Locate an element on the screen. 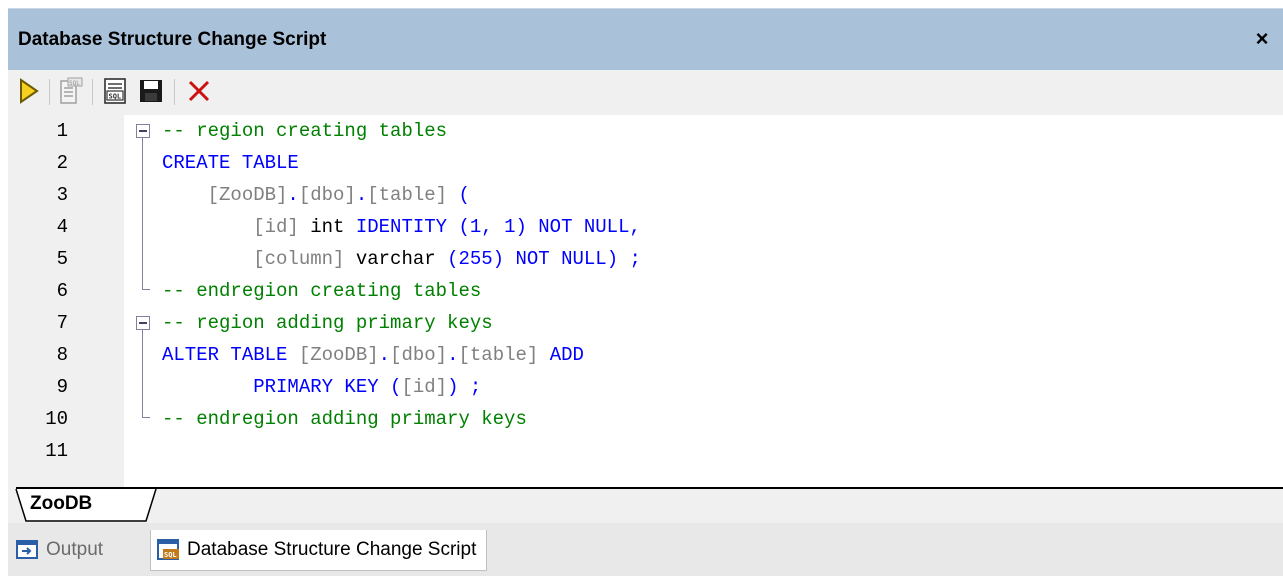  tab-zoodb: ZooDB is located at coordinates (61, 504).